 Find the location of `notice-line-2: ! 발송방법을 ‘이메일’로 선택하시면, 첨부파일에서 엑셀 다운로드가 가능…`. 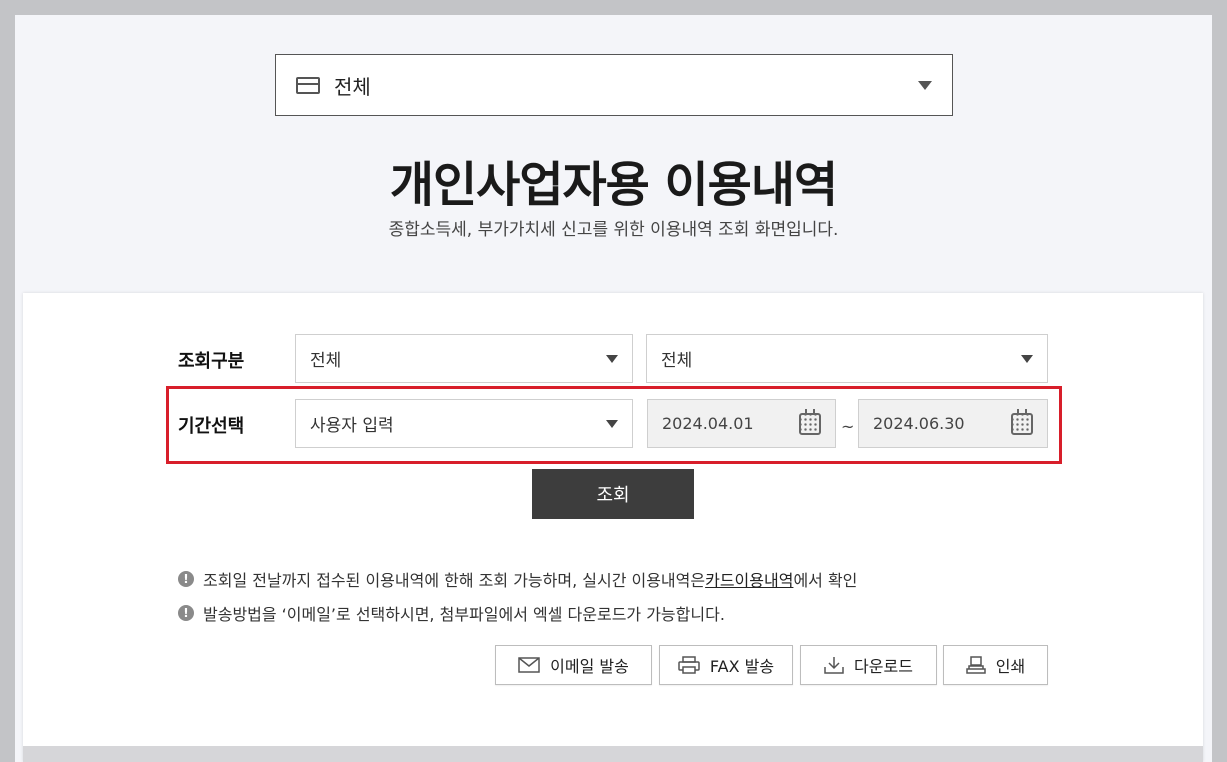

notice-line-2: ! 발송방법을 ‘이메일’로 선택하시면, 첨부파일에서 엑셀 다운로드가 가능… is located at coordinates (451, 613).